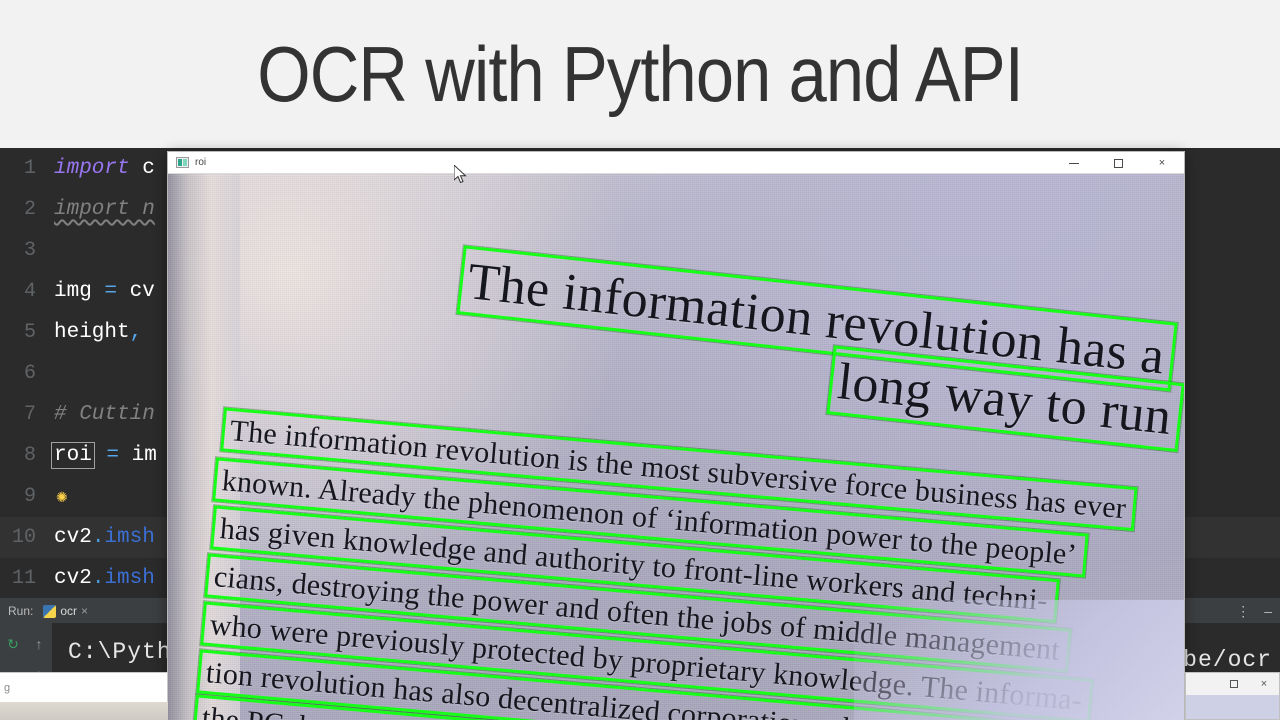 This screenshot has width=1280, height=720. What do you see at coordinates (104, 209) in the screenshot?
I see `code-token: import n` at bounding box center [104, 209].